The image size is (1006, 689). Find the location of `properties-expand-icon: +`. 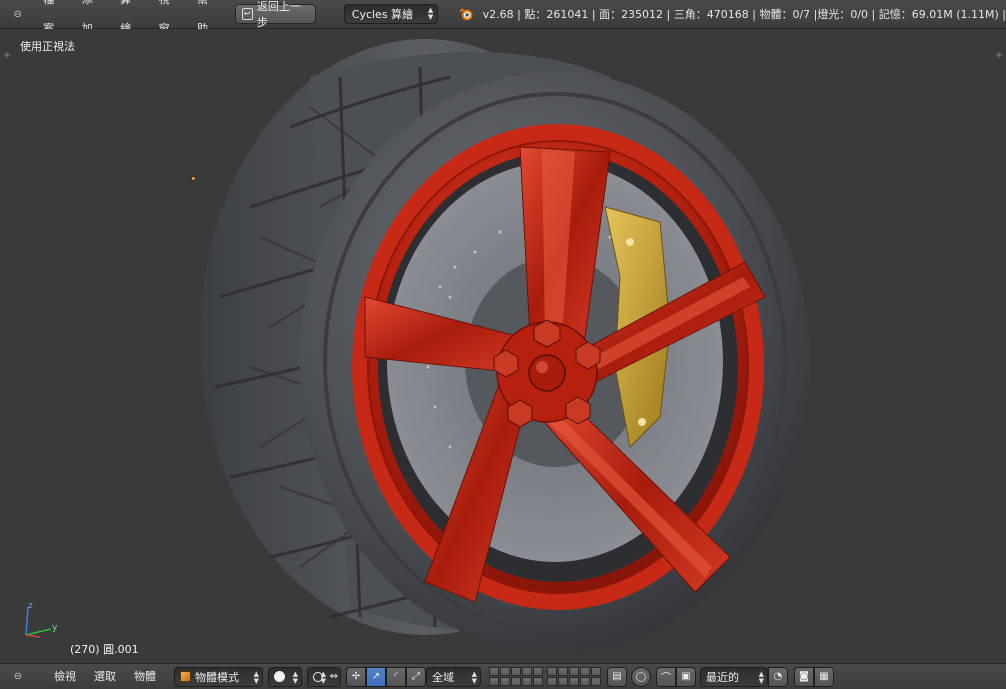

properties-expand-icon: + is located at coordinates (999, 56).